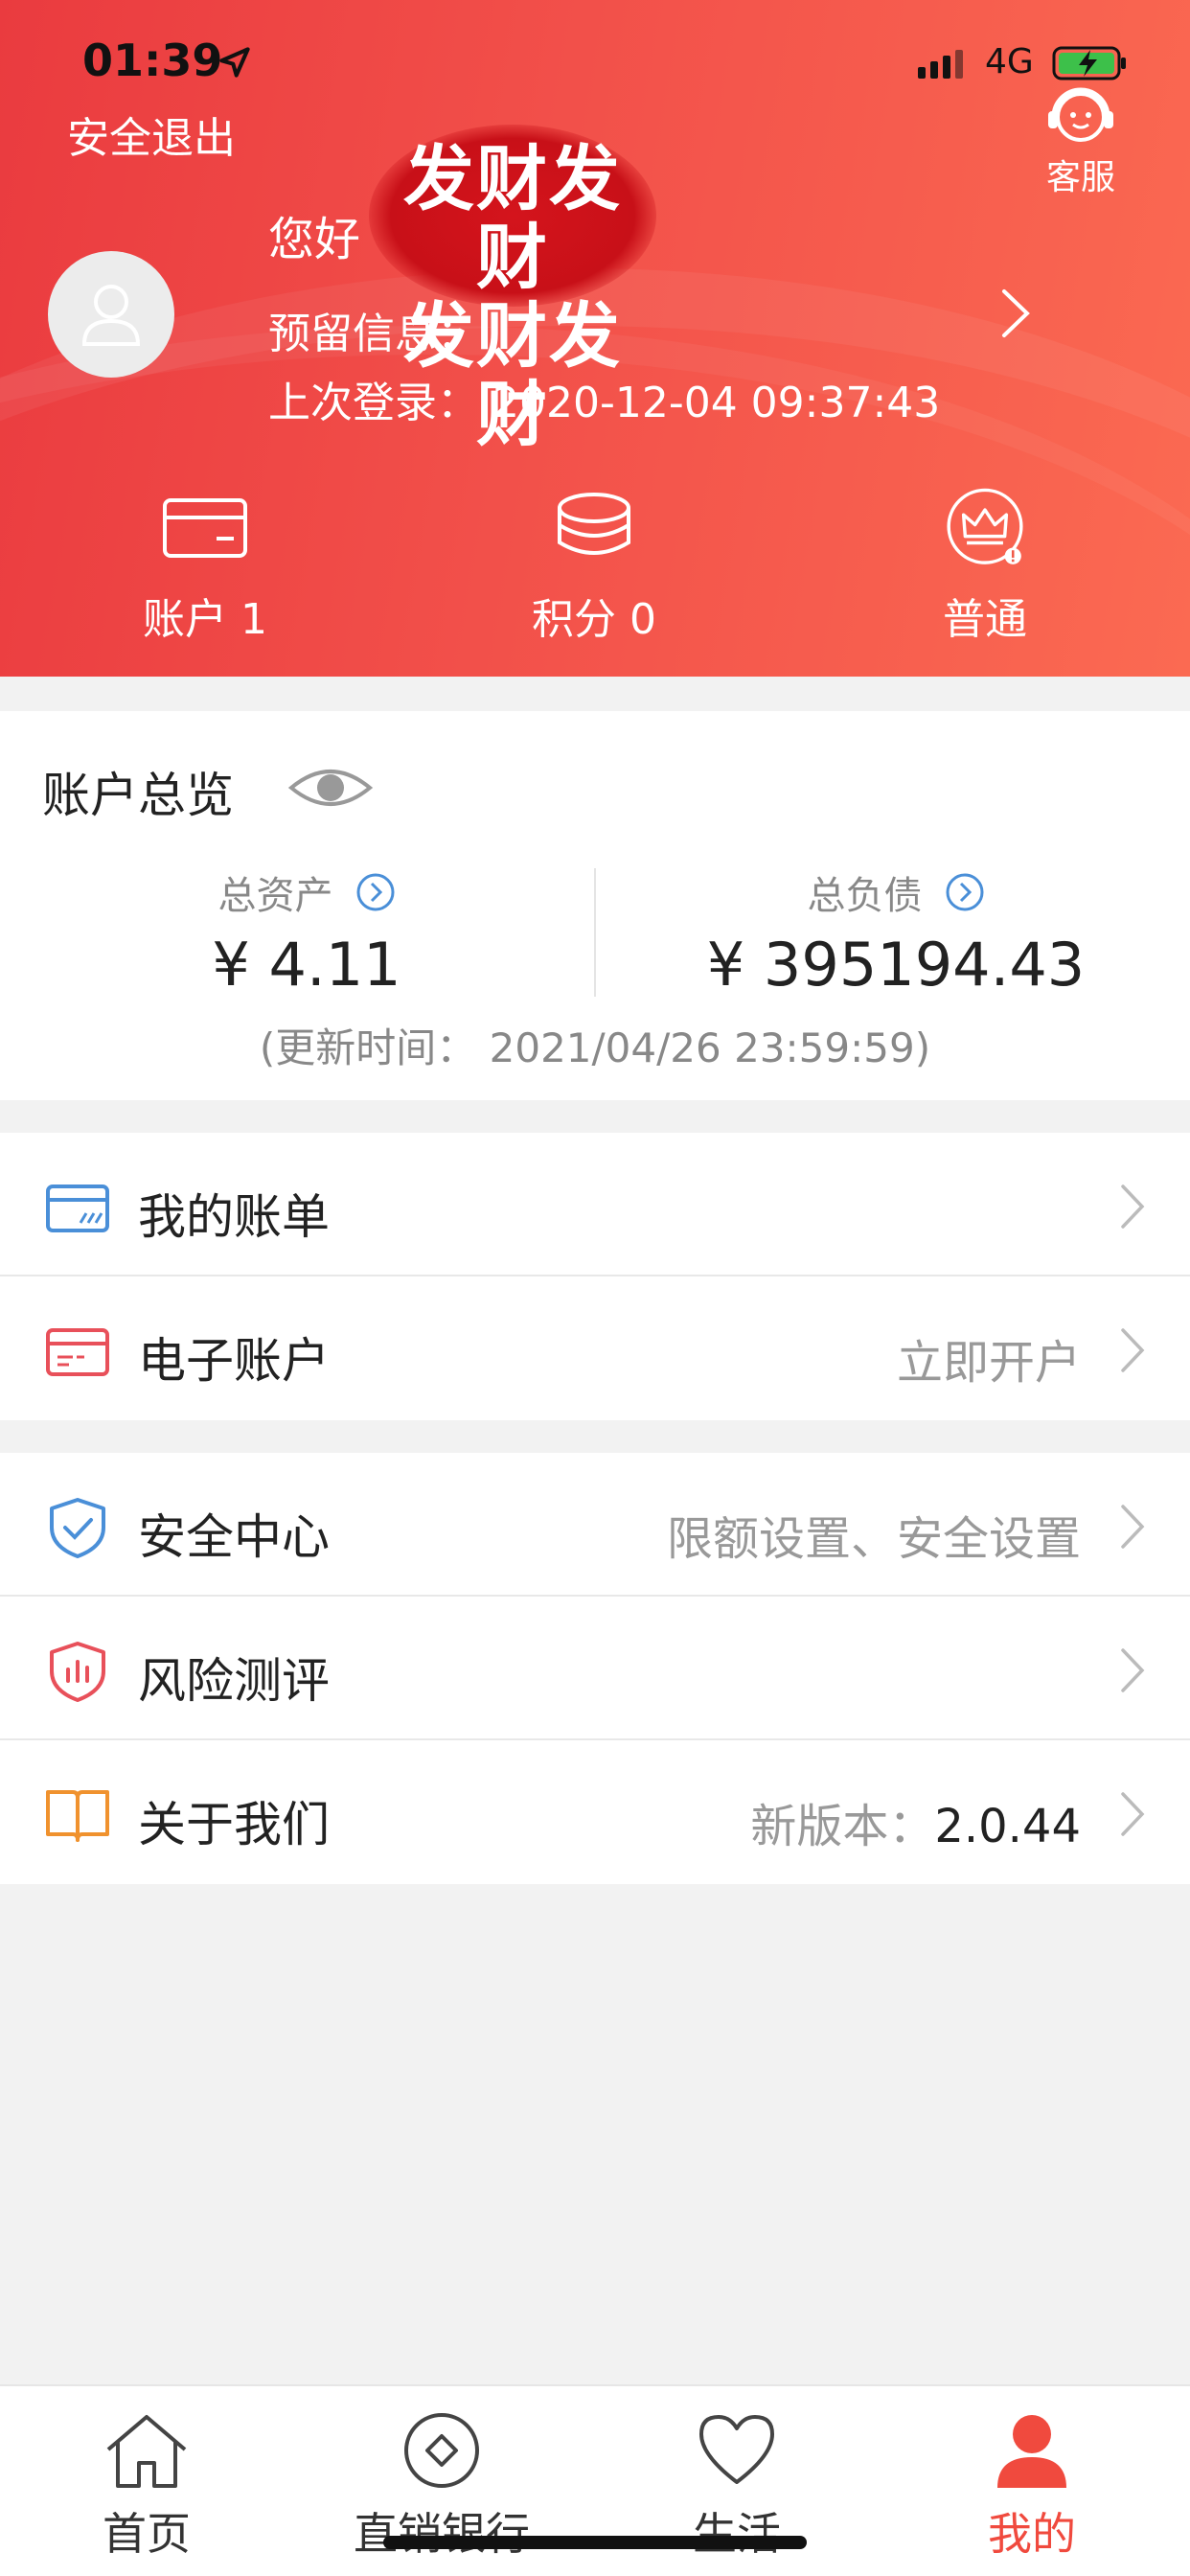  I want to click on book-icon, so click(78, 1816).